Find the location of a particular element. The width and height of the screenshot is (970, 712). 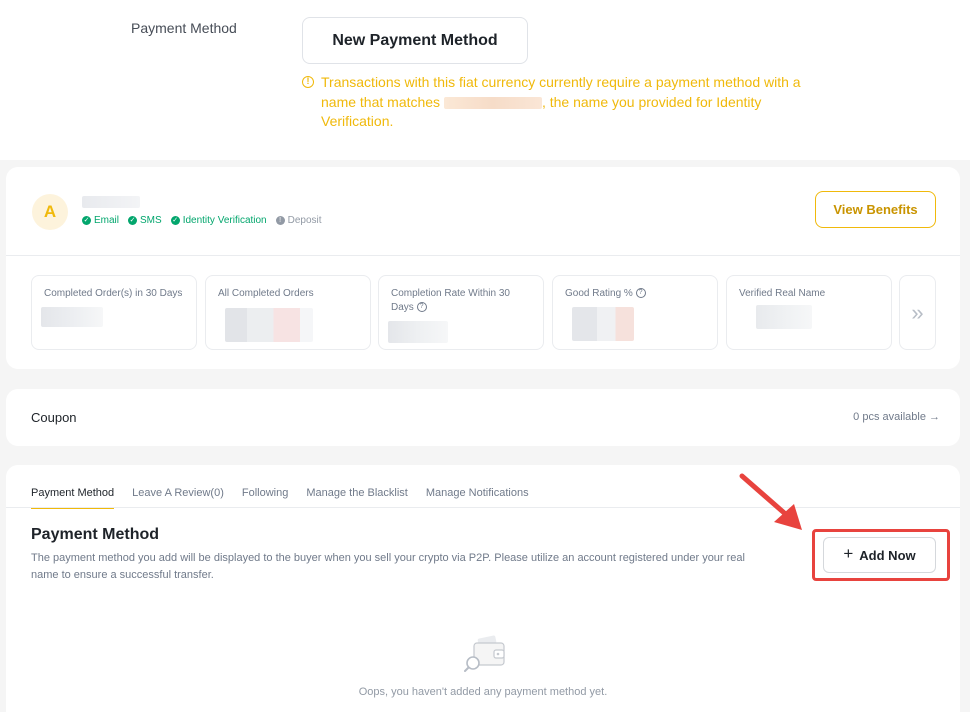

stat-verified-real-name: Verified Real Name is located at coordinates (809, 312).